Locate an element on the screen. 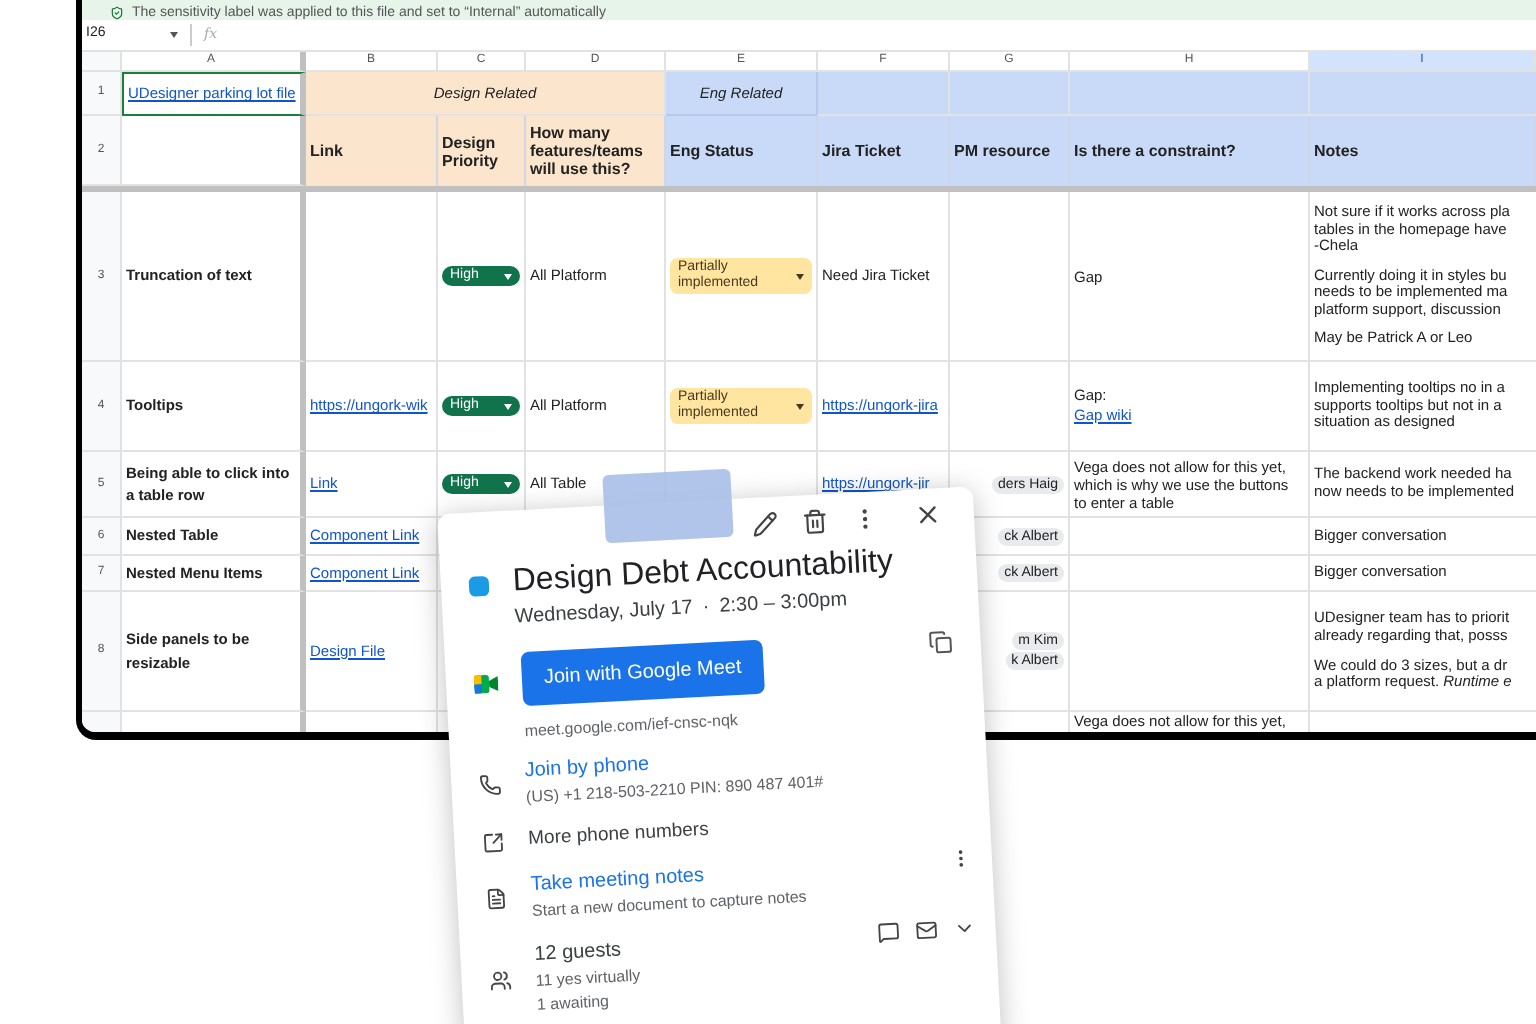 The width and height of the screenshot is (1536, 1024). event-time: 2:30 – 3:00pm is located at coordinates (783, 604).